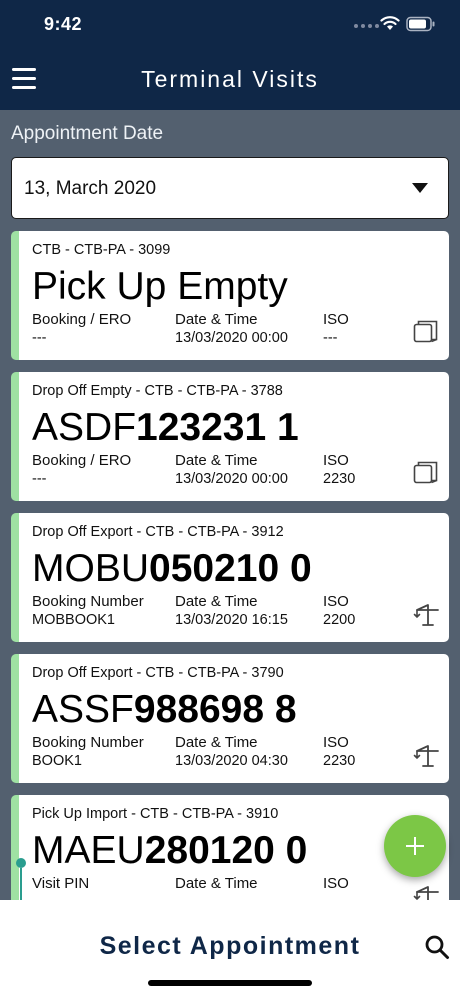 This screenshot has width=460, height=996. Describe the element at coordinates (158, 673) in the screenshot. I see `visit-subtitle: Drop Off Export - CTB - CTB-PA - 3790` at that location.